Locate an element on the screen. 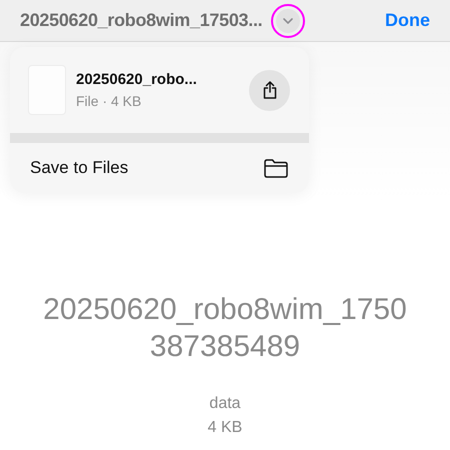 The width and height of the screenshot is (450, 450). menu-item: Save to Files is located at coordinates (159, 168).